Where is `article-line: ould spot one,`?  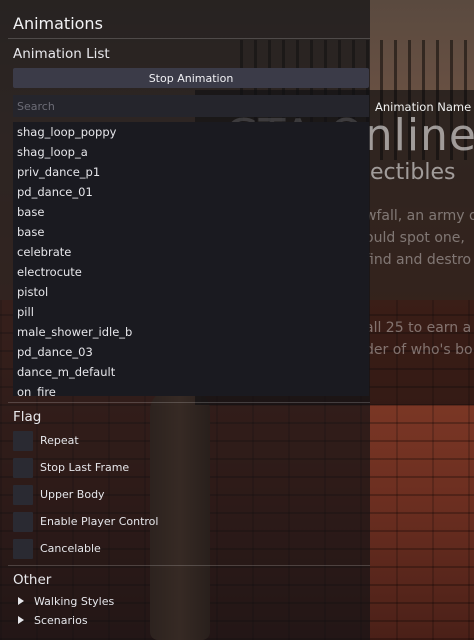
article-line: ould spot one, is located at coordinates (415, 238).